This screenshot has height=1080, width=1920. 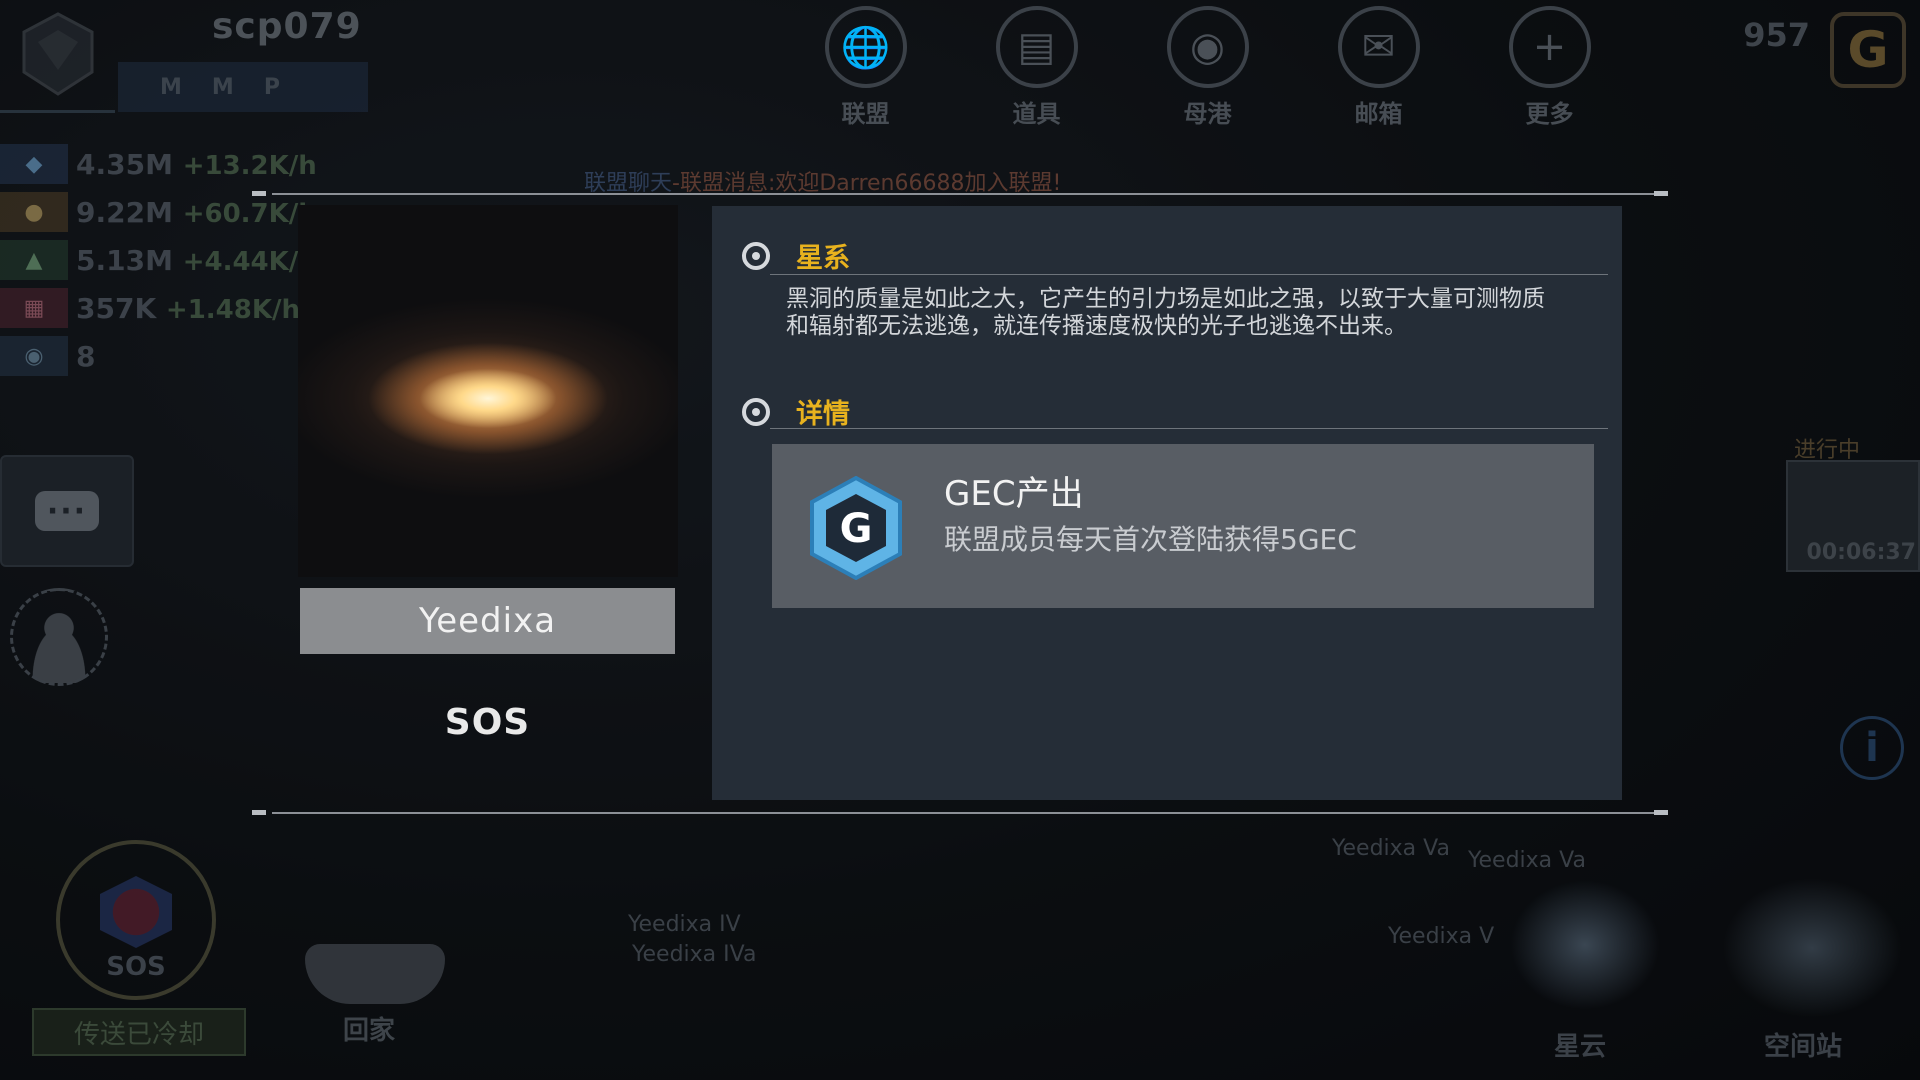 I want to click on ore-icon: ◆, so click(x=34, y=164).